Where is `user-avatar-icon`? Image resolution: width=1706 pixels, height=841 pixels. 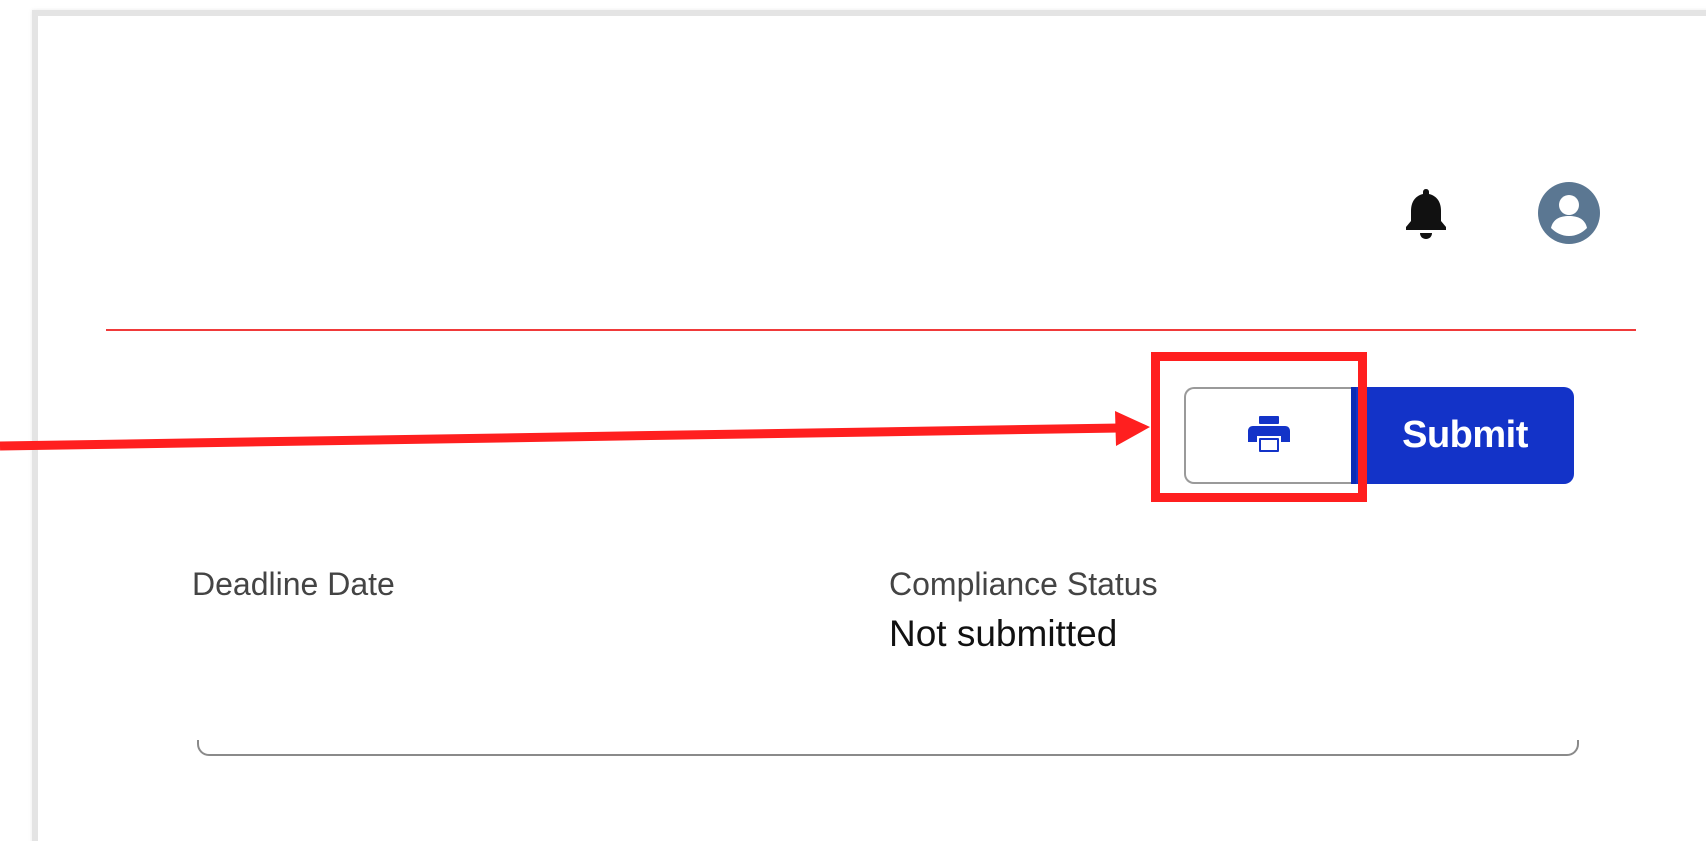
user-avatar-icon is located at coordinates (1569, 213).